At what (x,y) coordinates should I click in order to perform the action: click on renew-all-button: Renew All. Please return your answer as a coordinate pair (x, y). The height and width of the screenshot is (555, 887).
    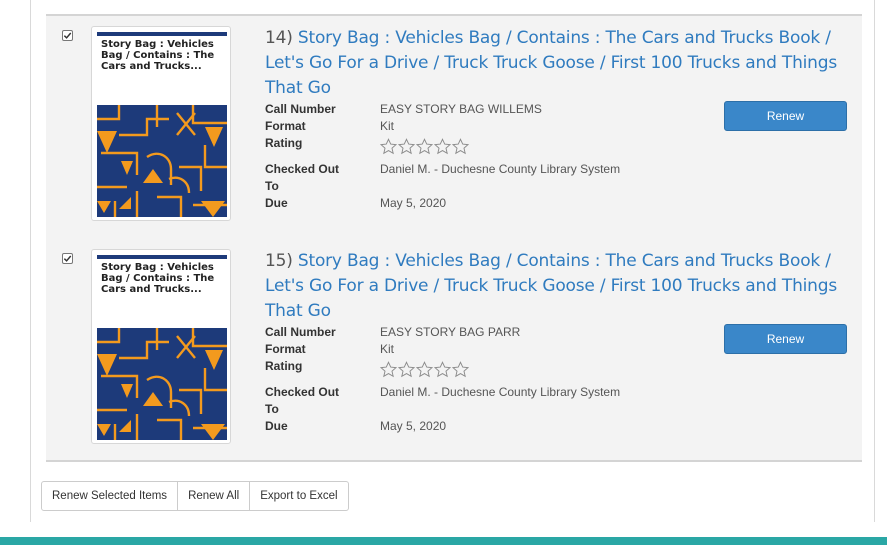
    Looking at the image, I should click on (214, 496).